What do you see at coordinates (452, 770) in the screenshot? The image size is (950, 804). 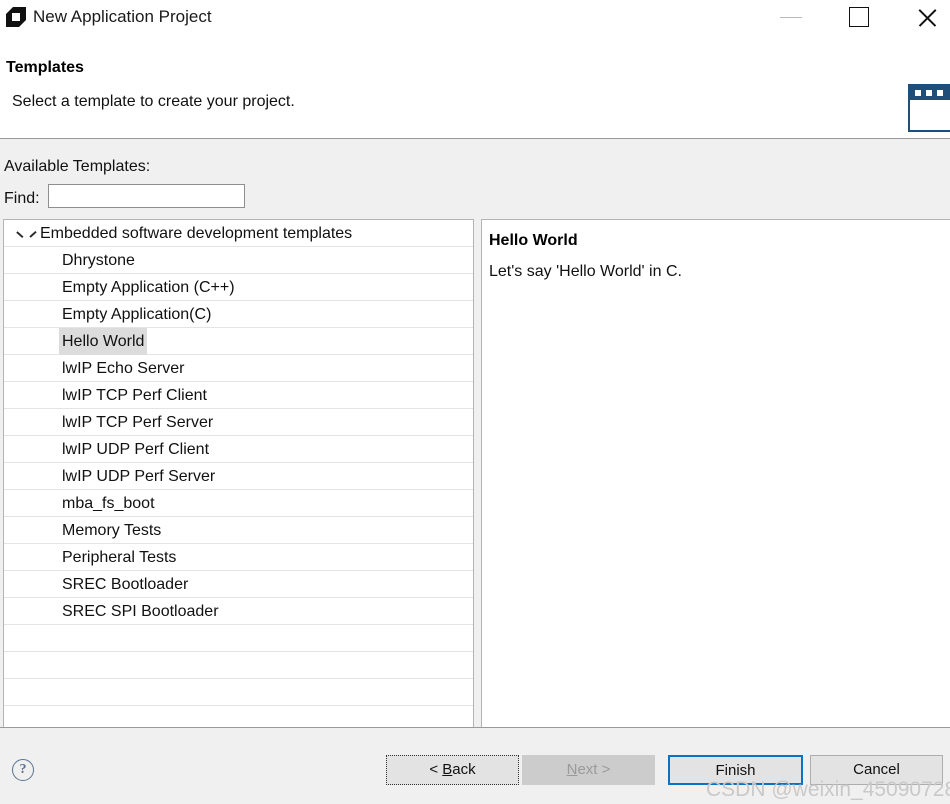 I see `back-button: < Back` at bounding box center [452, 770].